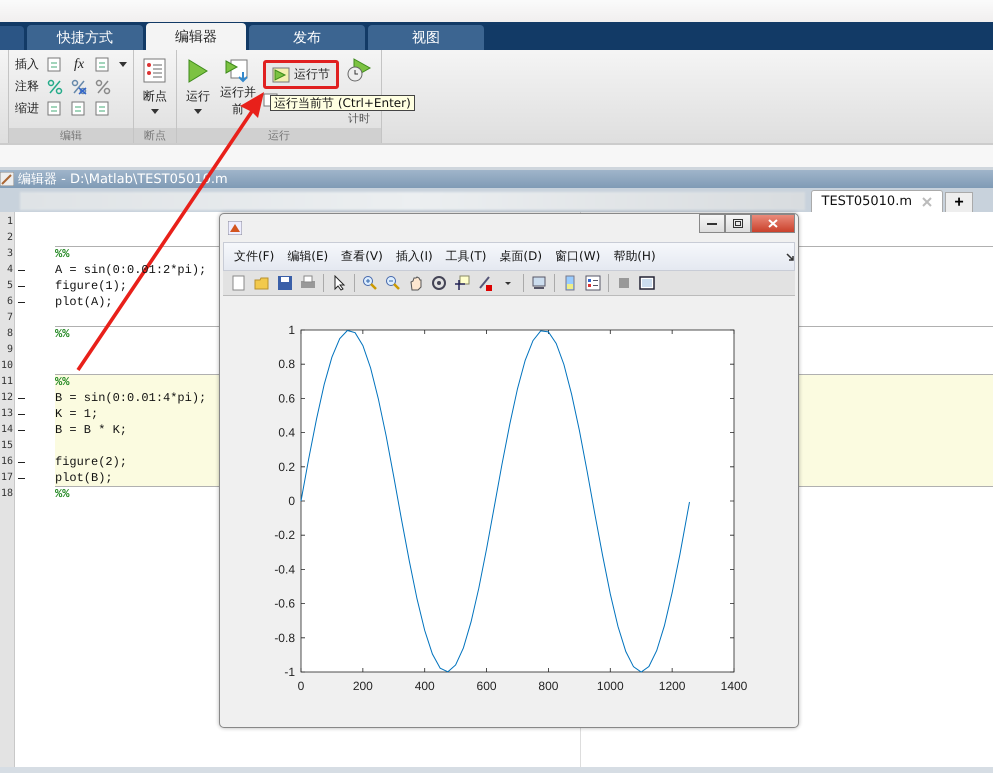 The width and height of the screenshot is (993, 773). What do you see at coordinates (27, 64) in the screenshot?
I see `ribbon-button: 插入` at bounding box center [27, 64].